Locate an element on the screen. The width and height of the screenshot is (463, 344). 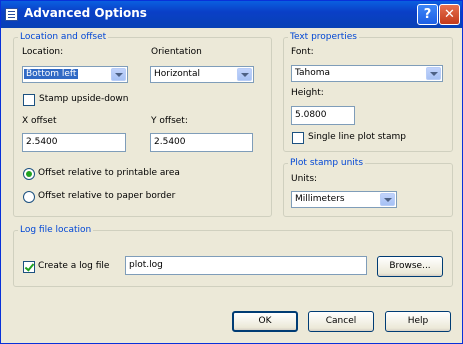
ok-button: OK is located at coordinates (265, 321).